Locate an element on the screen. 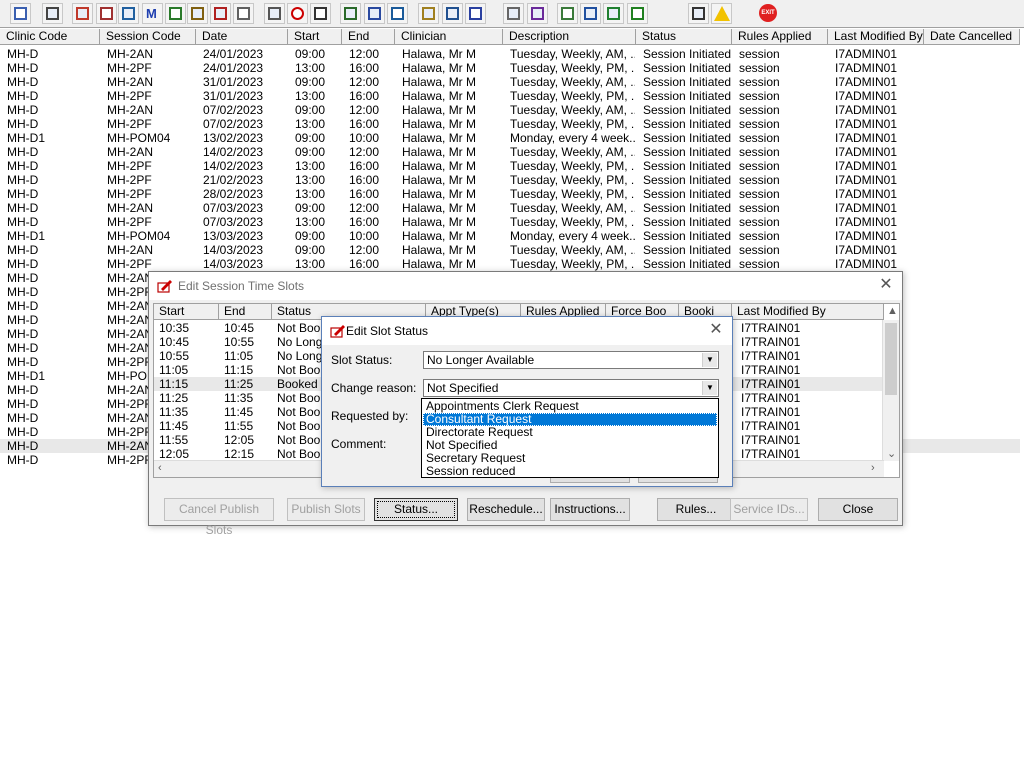 The height and width of the screenshot is (768, 1024). dropdown-option-session-reduced: Session reduced is located at coordinates (570, 471).